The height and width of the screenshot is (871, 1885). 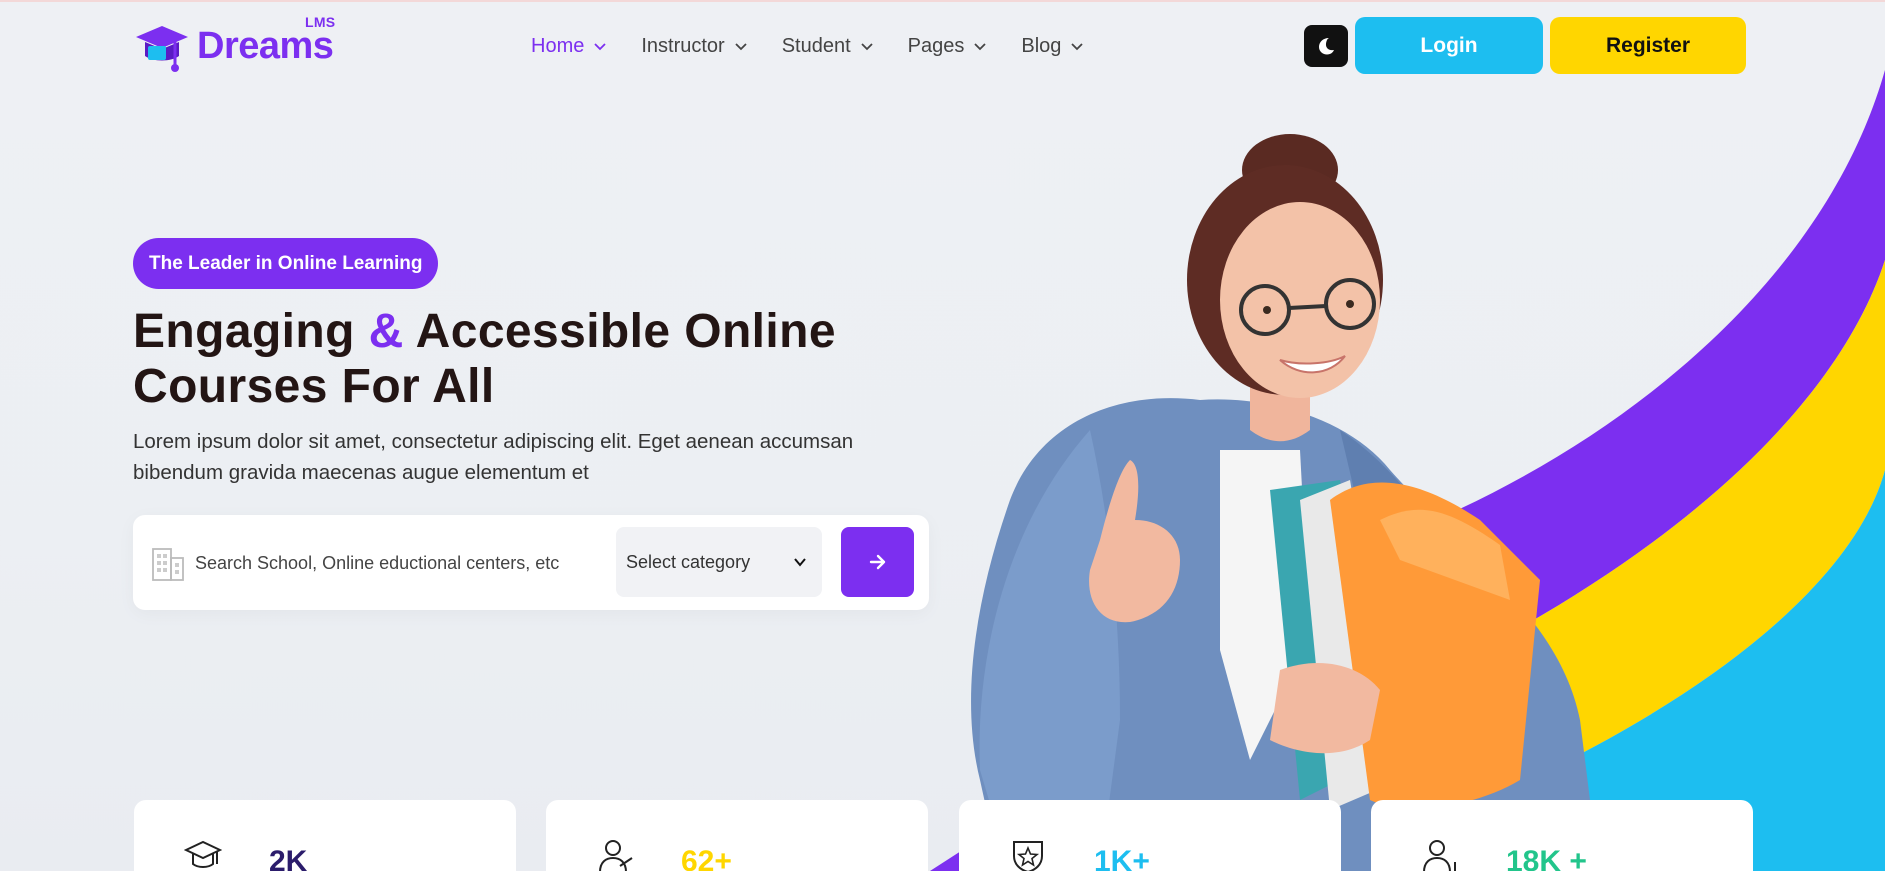 I want to click on register-button: Register, so click(x=1648, y=45).